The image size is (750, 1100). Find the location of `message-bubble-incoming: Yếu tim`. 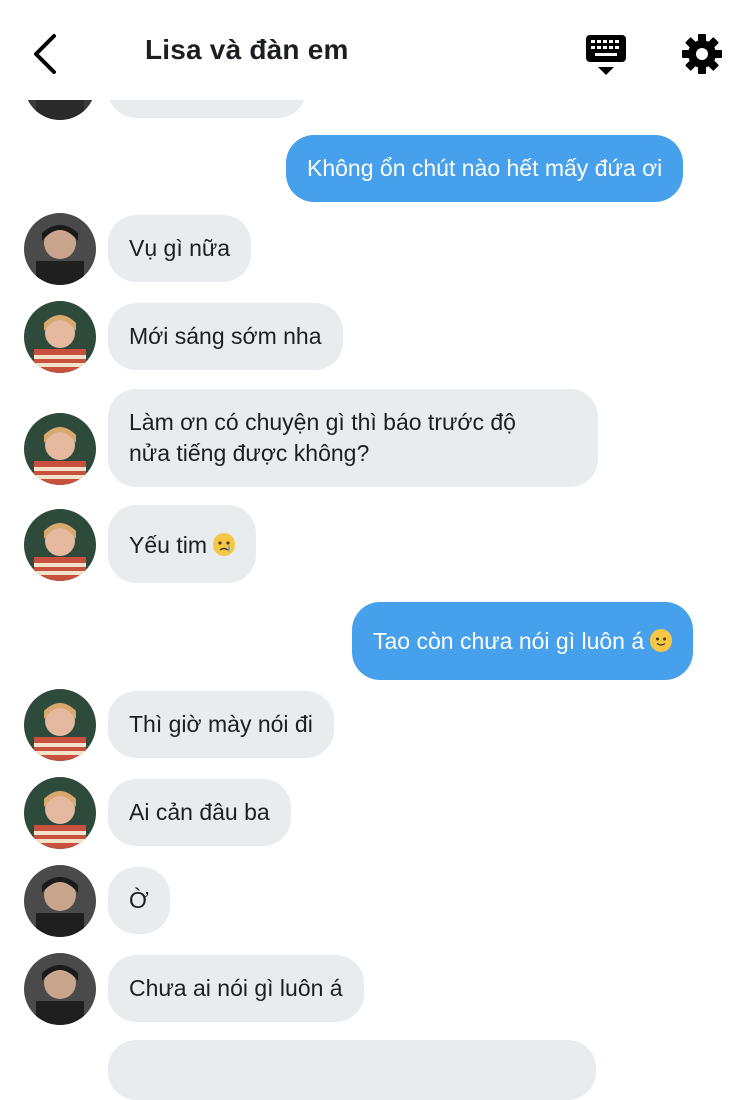

message-bubble-incoming: Yếu tim is located at coordinates (182, 544).